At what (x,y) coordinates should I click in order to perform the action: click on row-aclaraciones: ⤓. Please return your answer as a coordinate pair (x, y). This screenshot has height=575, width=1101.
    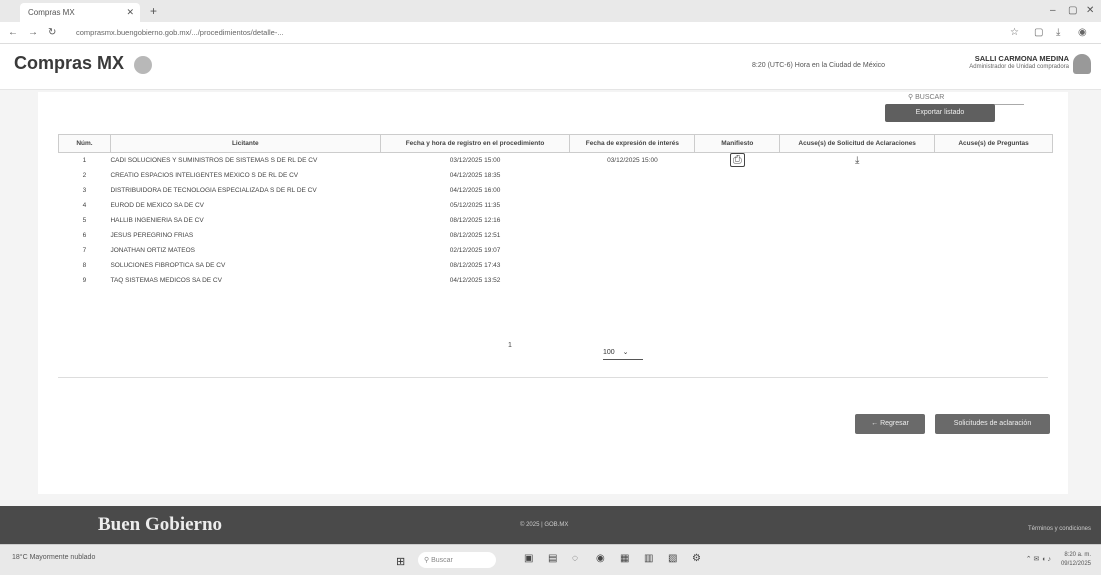
    Looking at the image, I should click on (857, 160).